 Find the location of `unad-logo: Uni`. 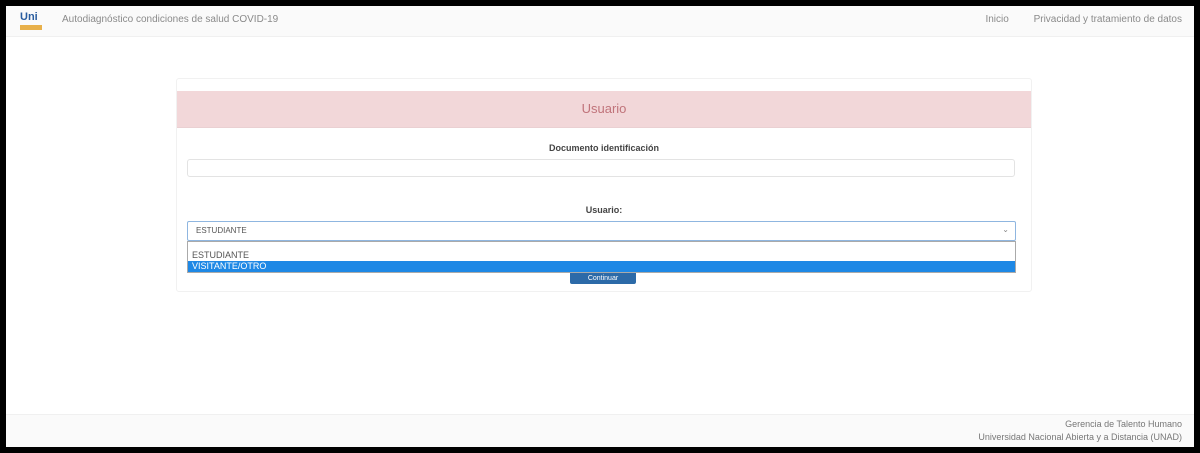

unad-logo: Uni is located at coordinates (34, 21).